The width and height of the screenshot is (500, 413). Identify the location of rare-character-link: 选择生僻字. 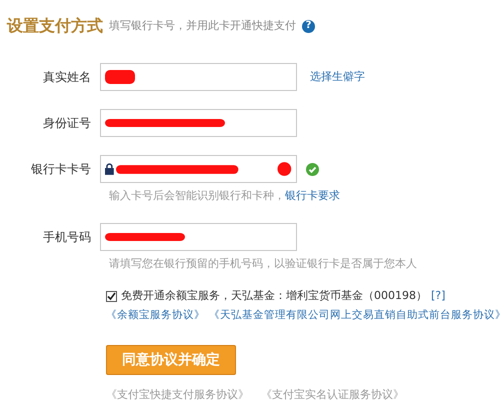
(337, 77).